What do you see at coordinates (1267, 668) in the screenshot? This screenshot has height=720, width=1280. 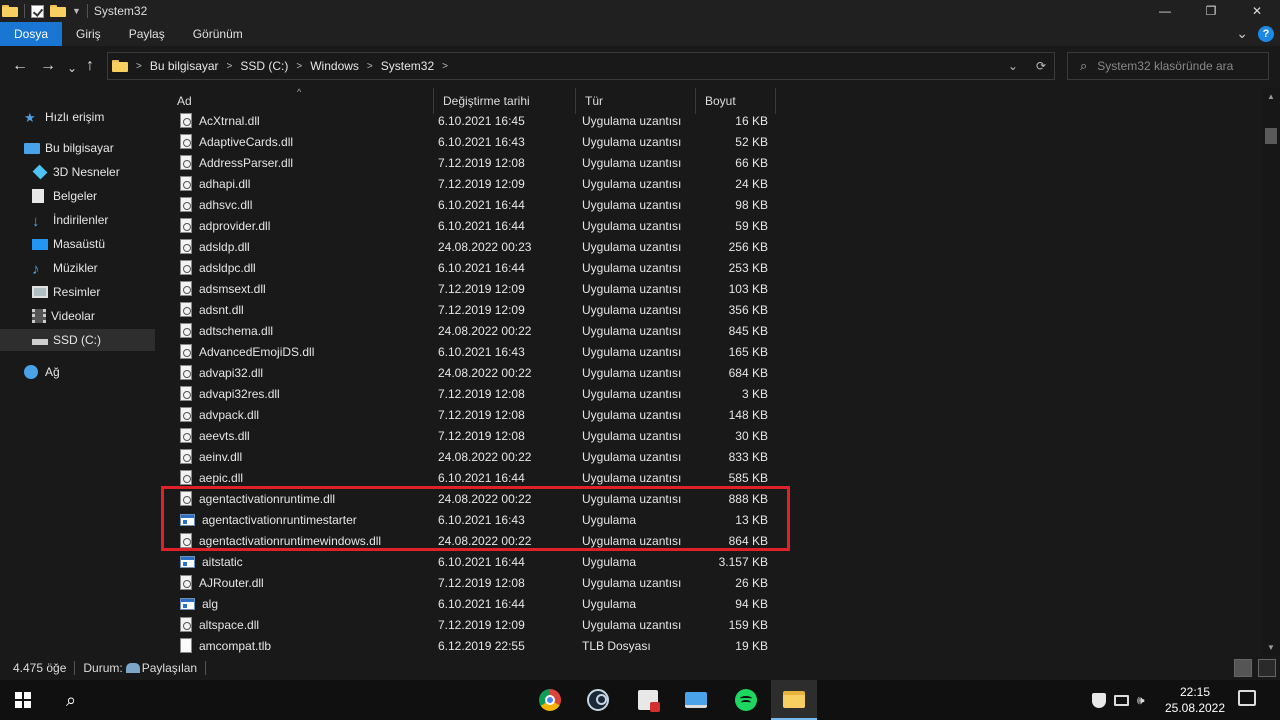 I see `large-icons-view-button` at bounding box center [1267, 668].